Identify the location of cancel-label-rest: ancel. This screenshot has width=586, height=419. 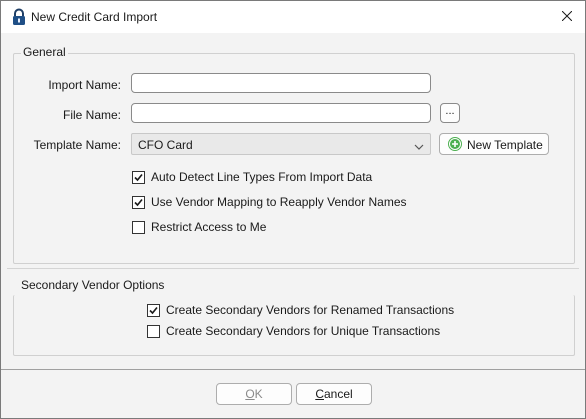
(338, 394).